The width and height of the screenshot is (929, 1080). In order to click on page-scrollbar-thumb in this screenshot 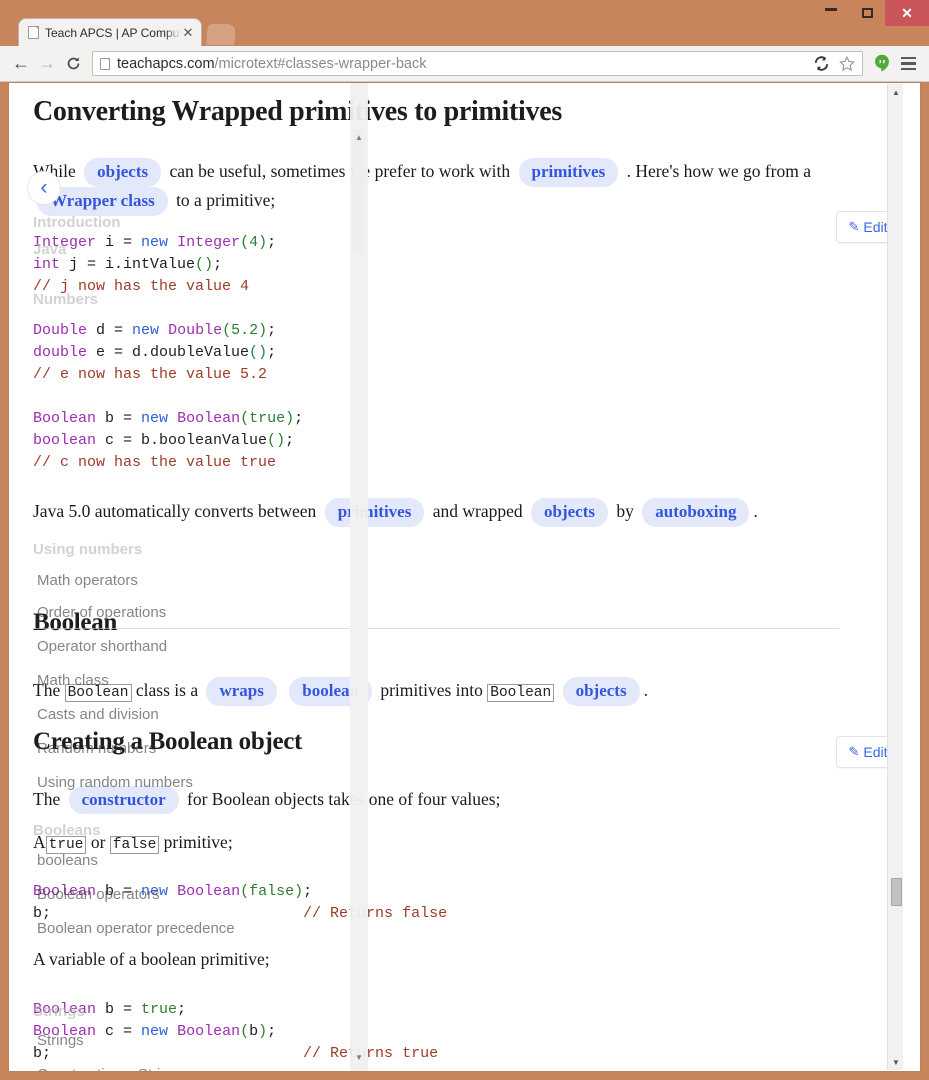, I will do `click(896, 892)`.